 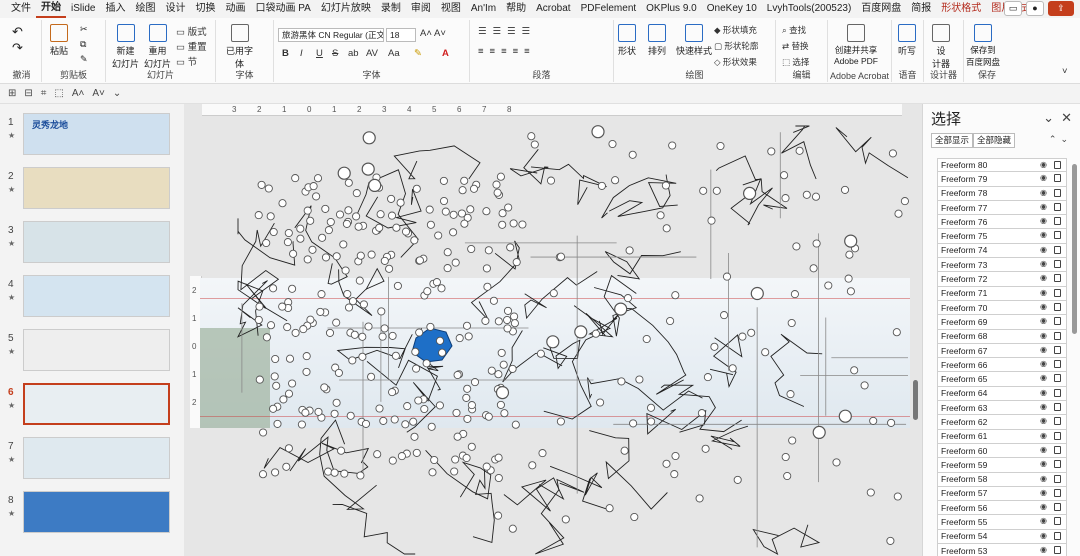 I want to click on show-all-button: 全部显示, so click(x=952, y=140).